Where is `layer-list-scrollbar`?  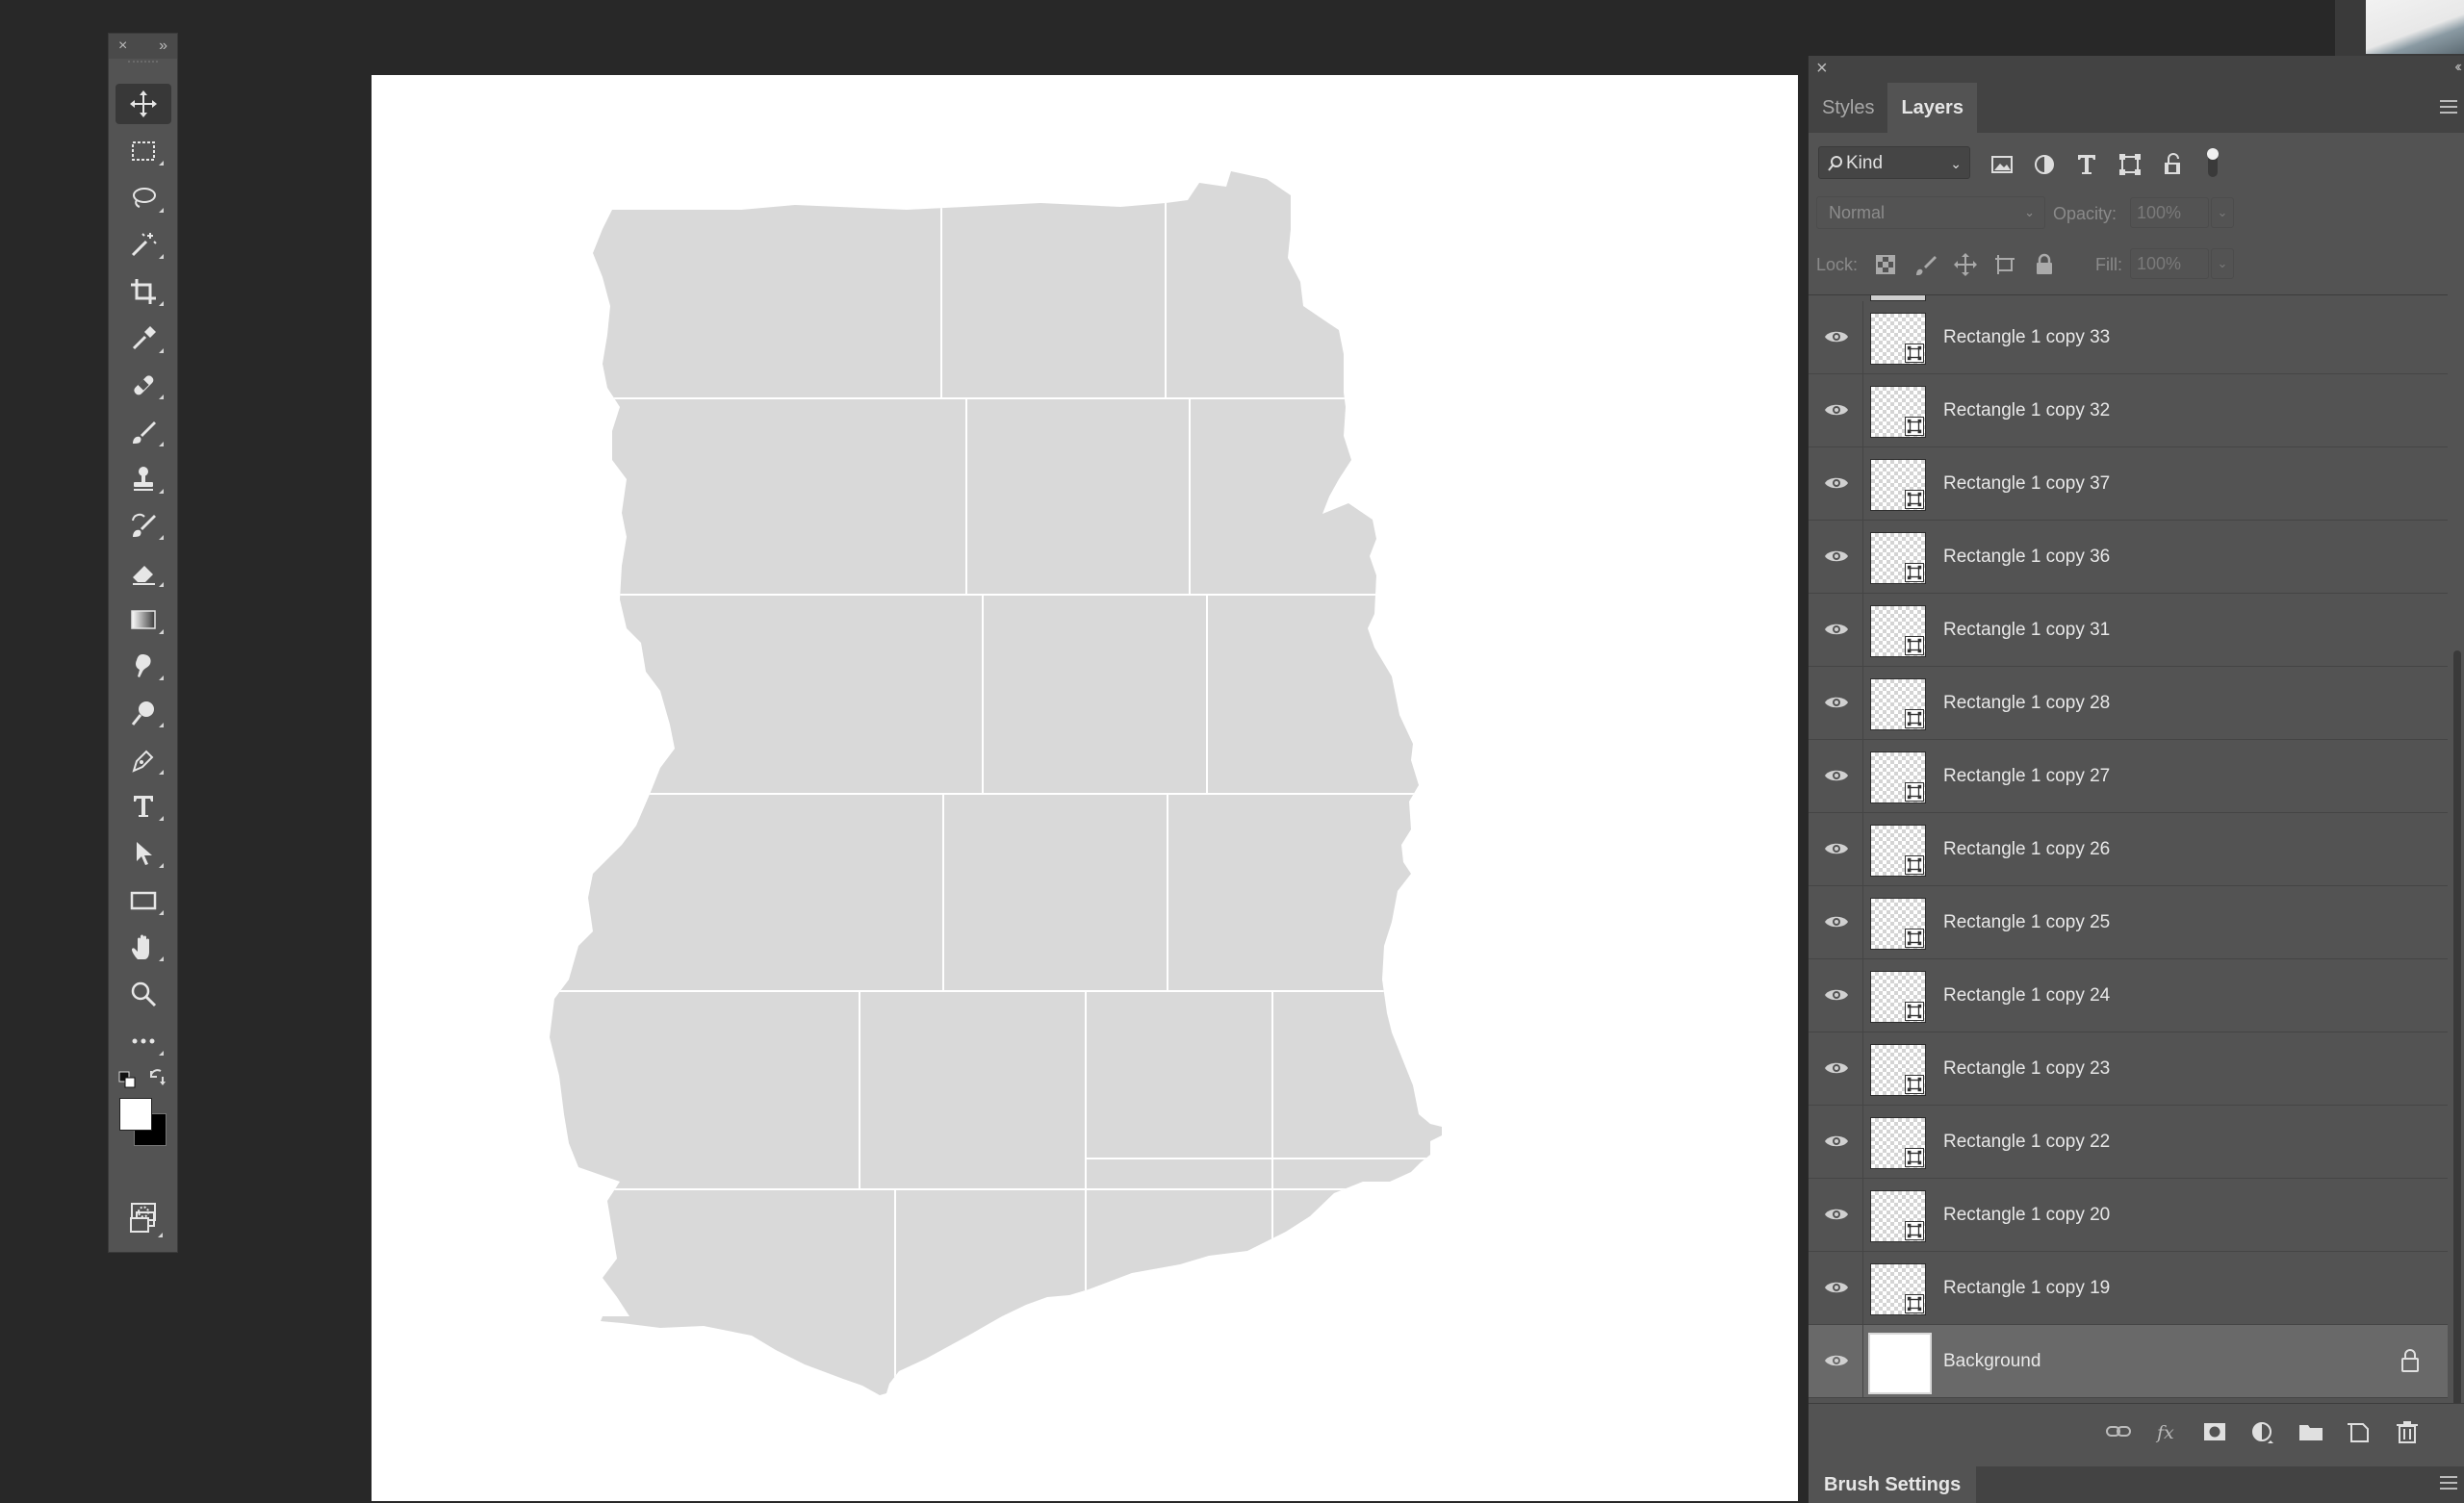 layer-list-scrollbar is located at coordinates (2456, 876).